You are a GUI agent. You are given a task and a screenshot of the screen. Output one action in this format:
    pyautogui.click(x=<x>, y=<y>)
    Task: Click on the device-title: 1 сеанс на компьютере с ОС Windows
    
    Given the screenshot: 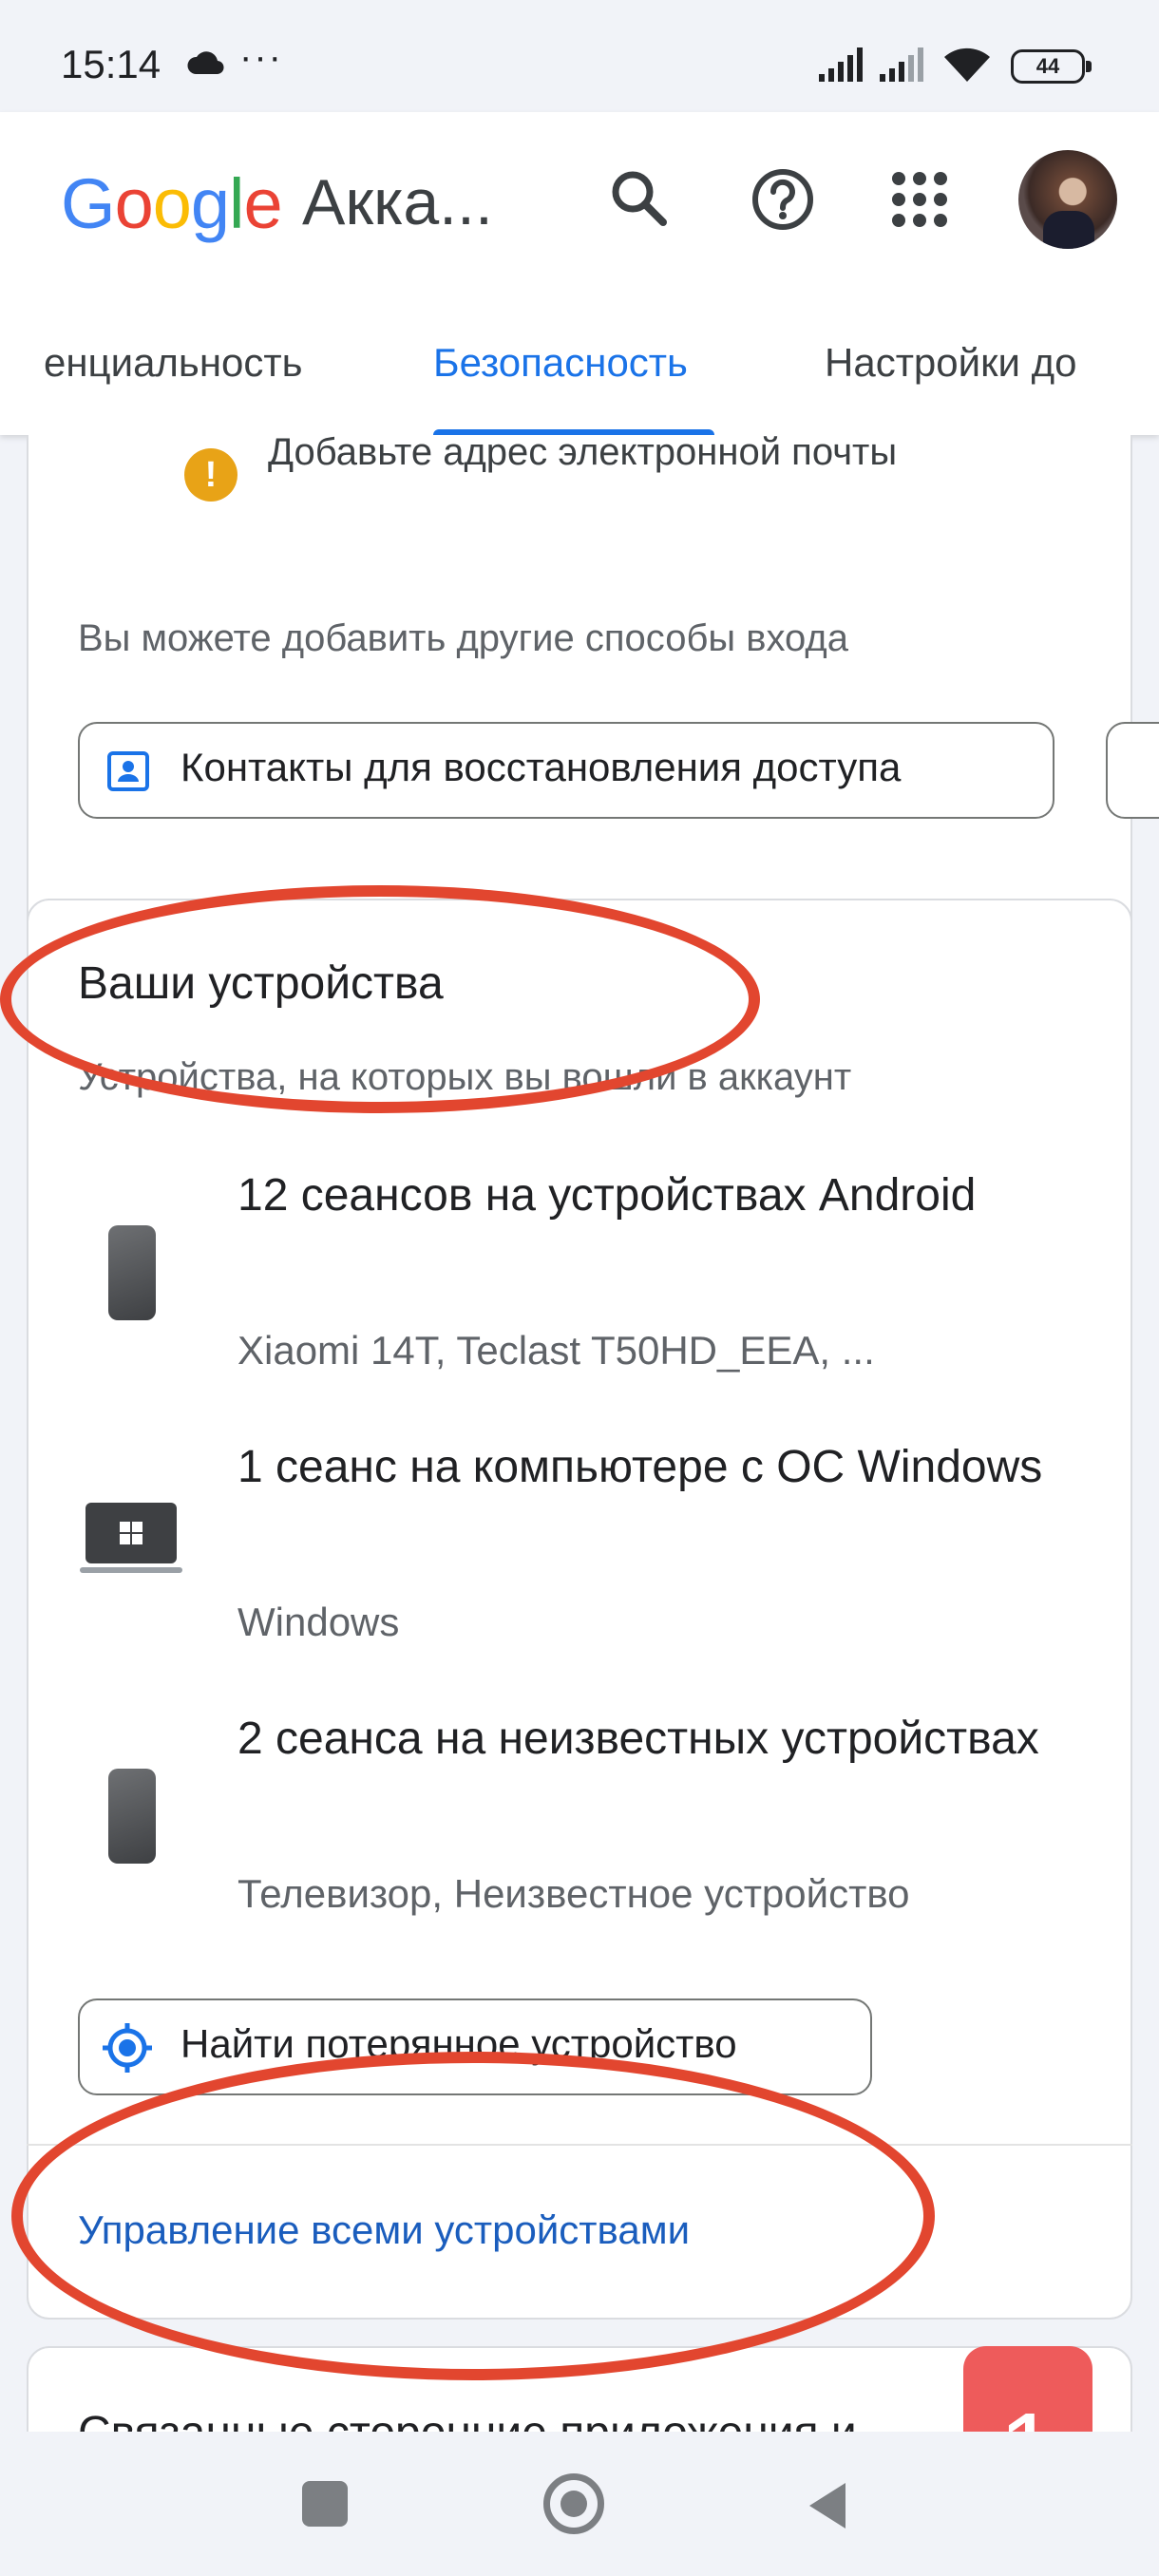 What is the action you would take?
    pyautogui.click(x=646, y=1467)
    